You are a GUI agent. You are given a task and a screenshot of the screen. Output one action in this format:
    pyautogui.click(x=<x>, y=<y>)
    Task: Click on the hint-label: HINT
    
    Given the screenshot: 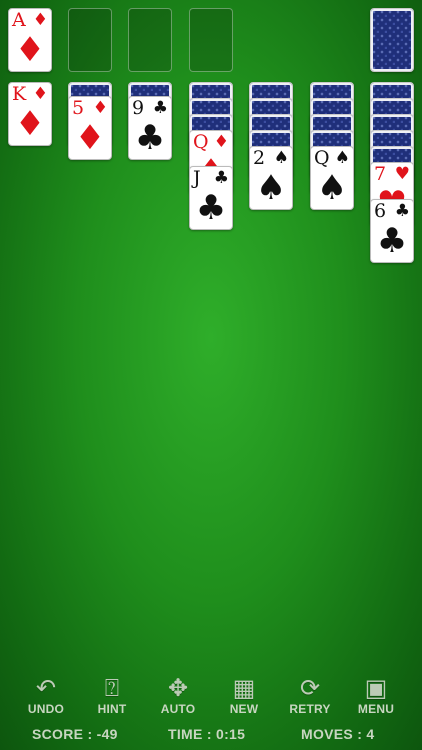 What is the action you would take?
    pyautogui.click(x=112, y=709)
    